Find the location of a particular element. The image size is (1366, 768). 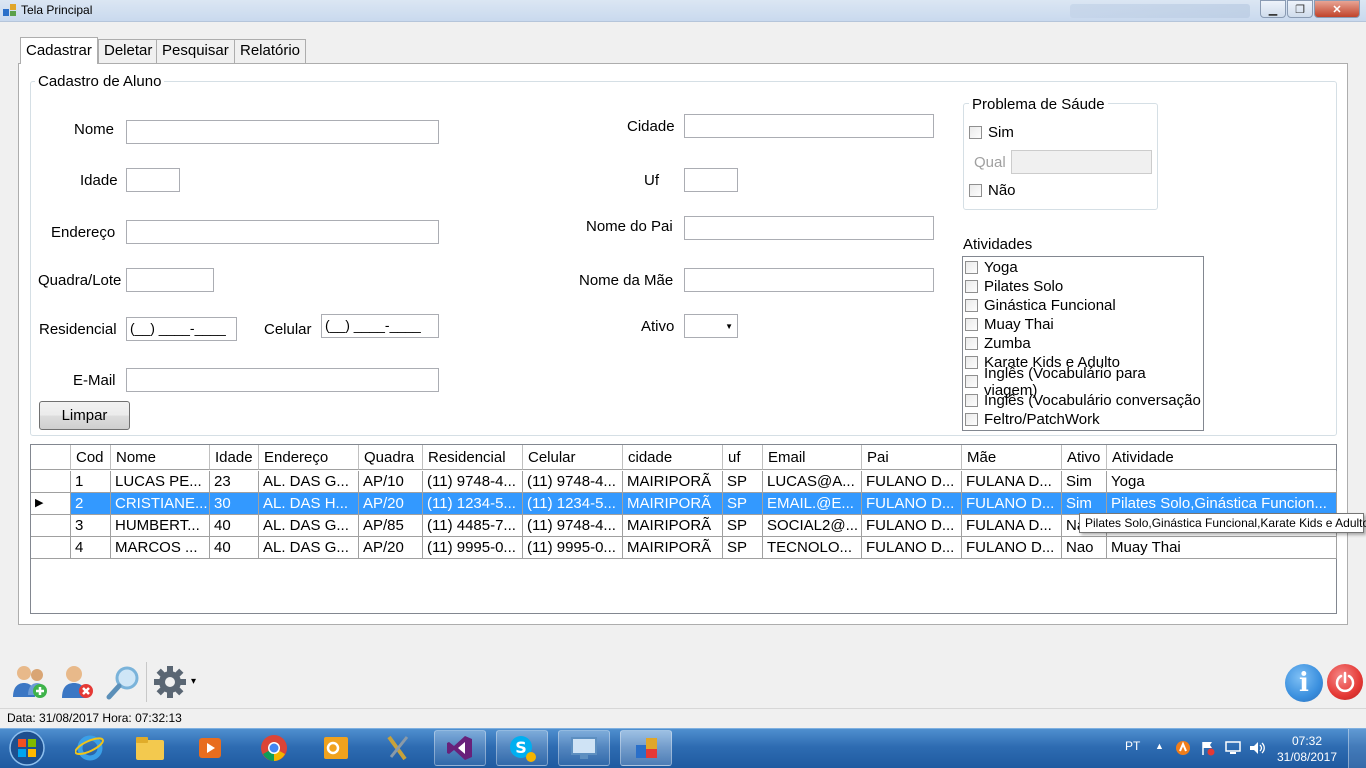

tab-deletar: Deletar is located at coordinates (128, 51).